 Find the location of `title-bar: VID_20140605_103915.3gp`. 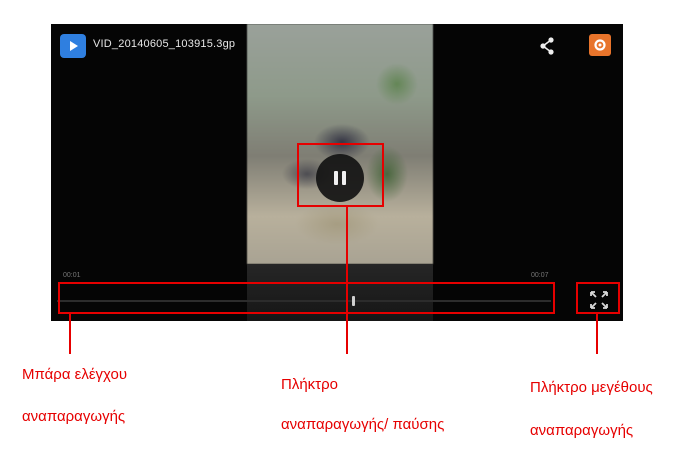

title-bar: VID_20140605_103915.3gp is located at coordinates (337, 44).